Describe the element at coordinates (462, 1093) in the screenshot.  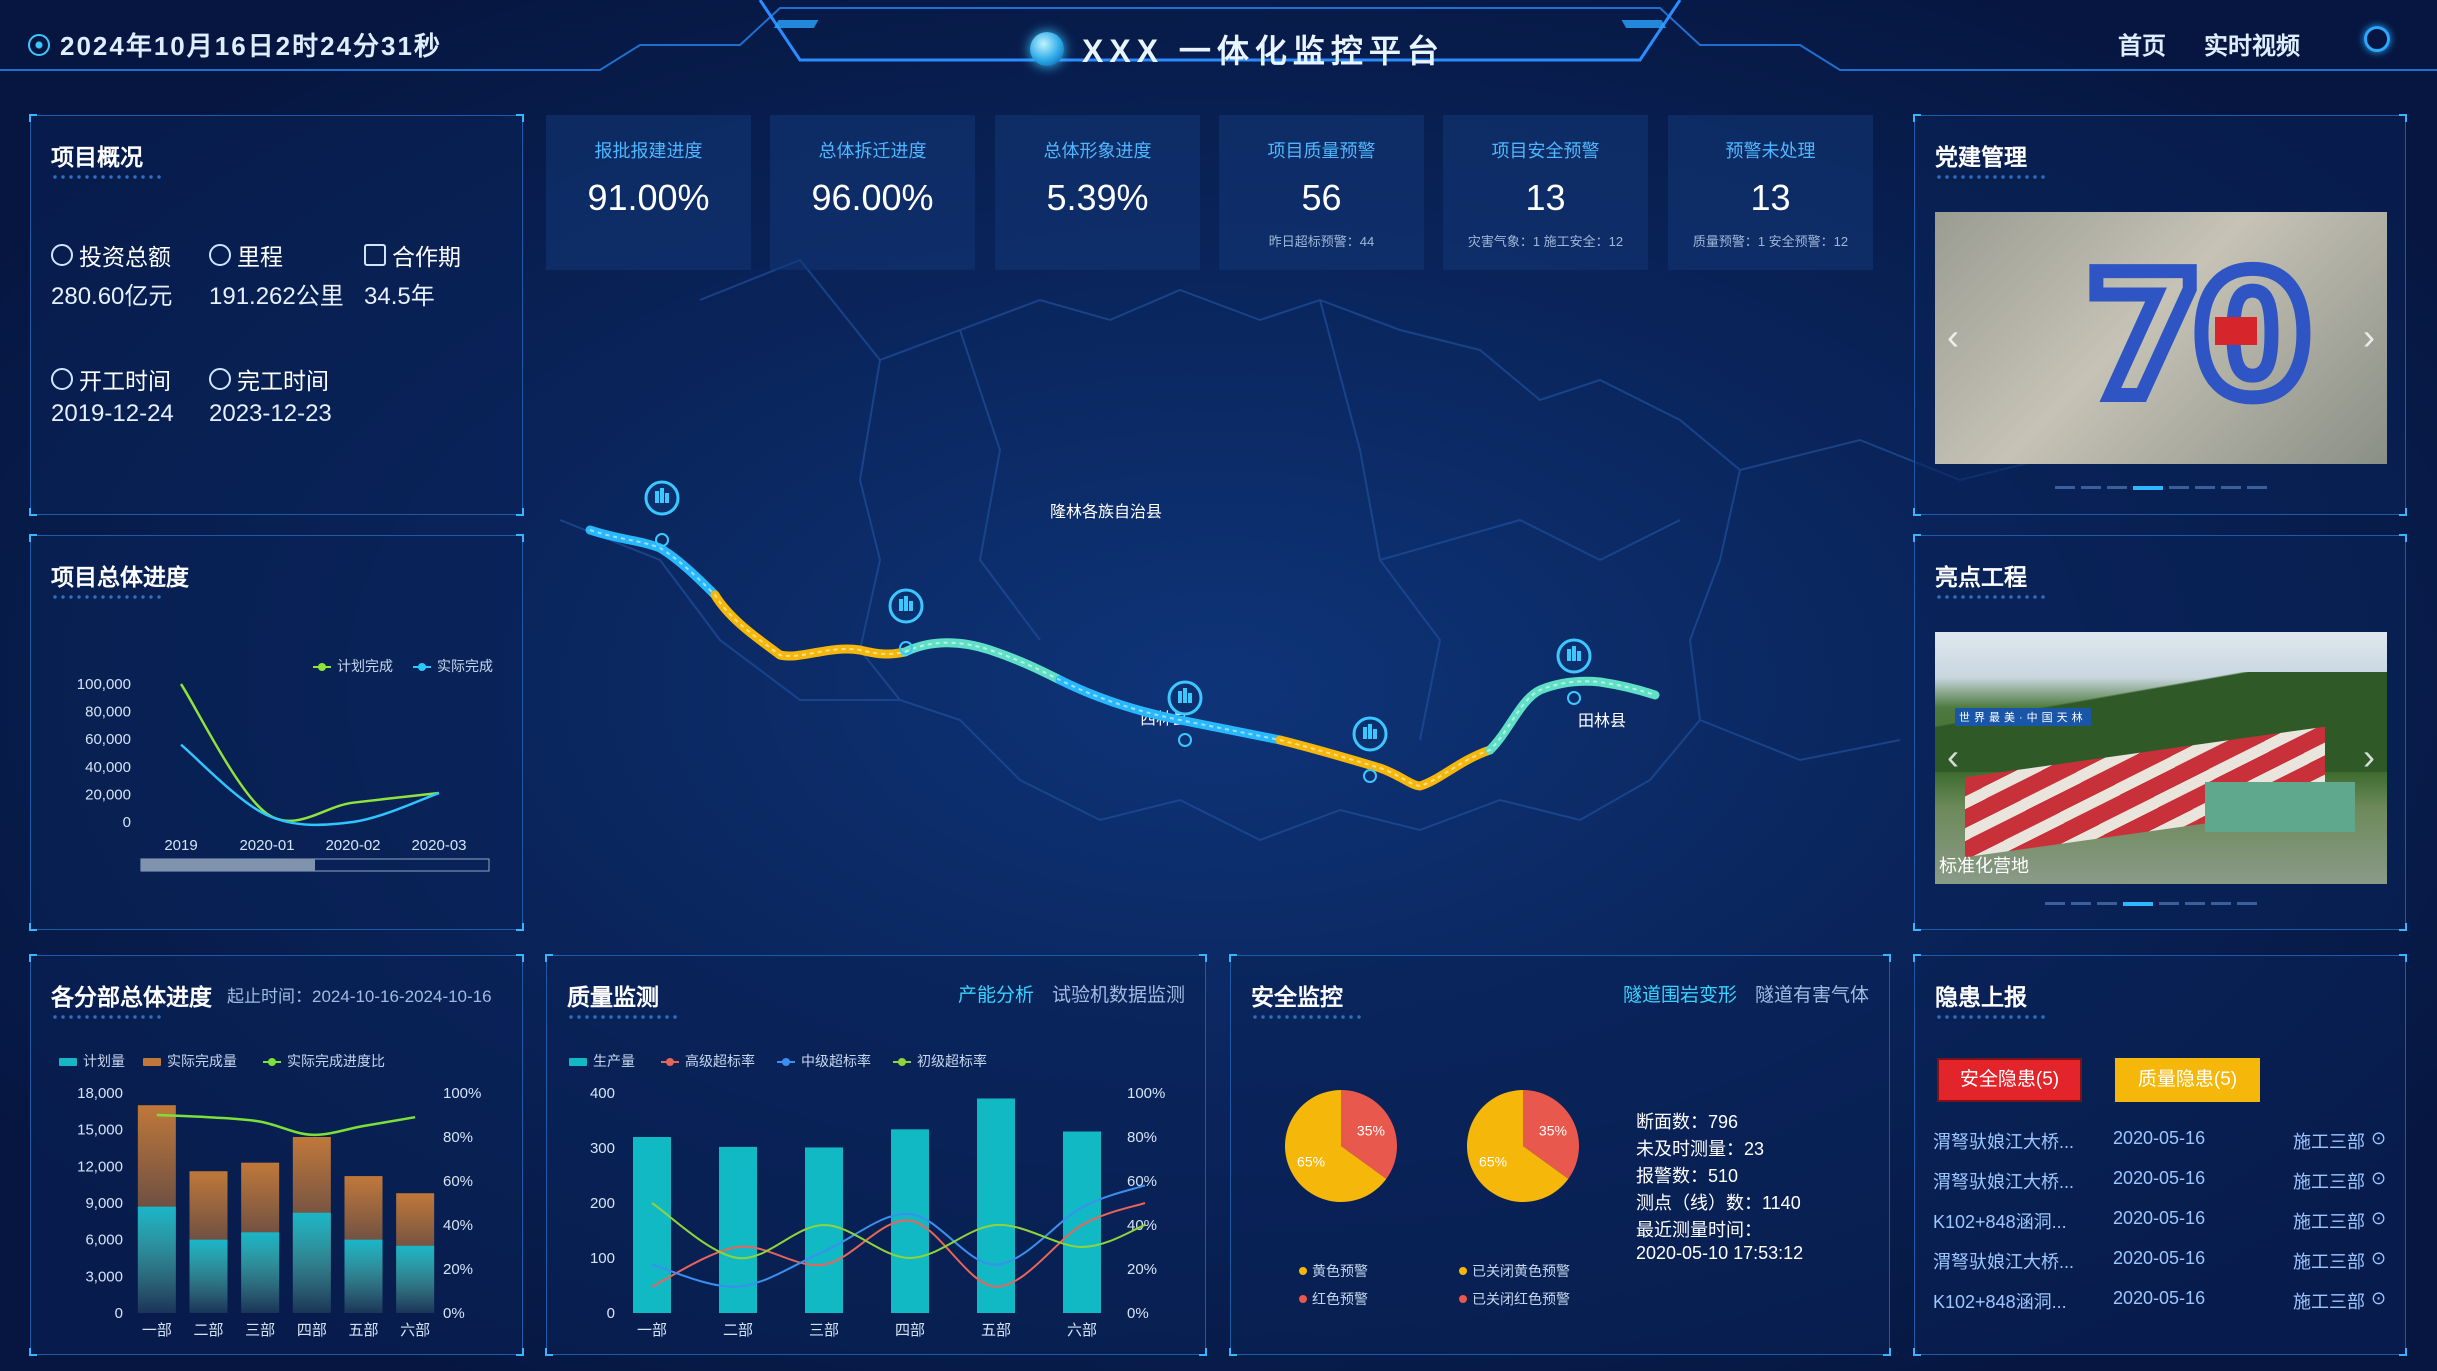
I see `y2-tick-label: 100%` at that location.